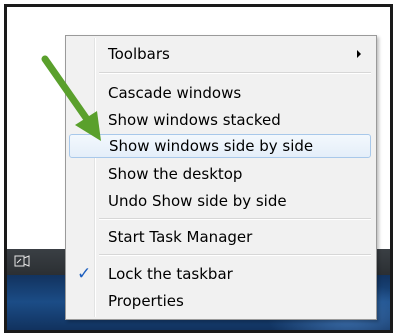  I want to click on checkmark-icon: ✓, so click(84, 274).